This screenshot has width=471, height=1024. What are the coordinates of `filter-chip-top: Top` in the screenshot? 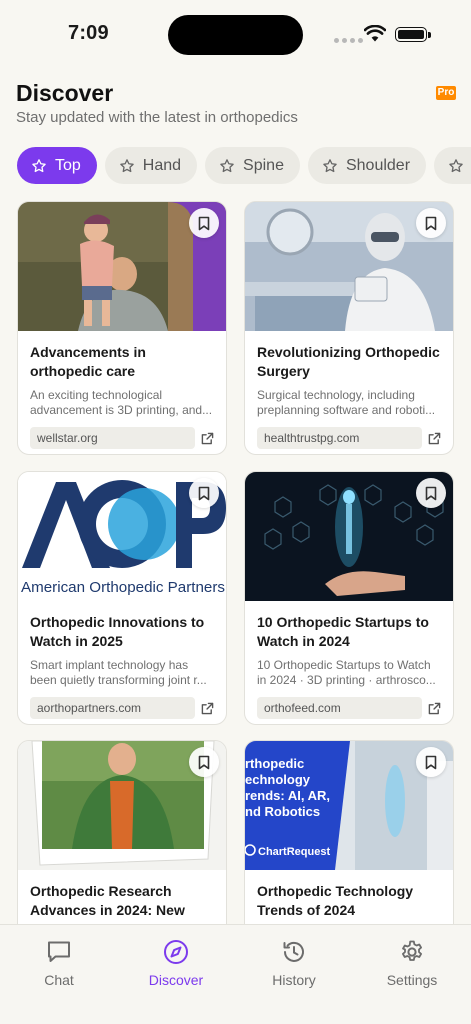 It's located at (57, 165).